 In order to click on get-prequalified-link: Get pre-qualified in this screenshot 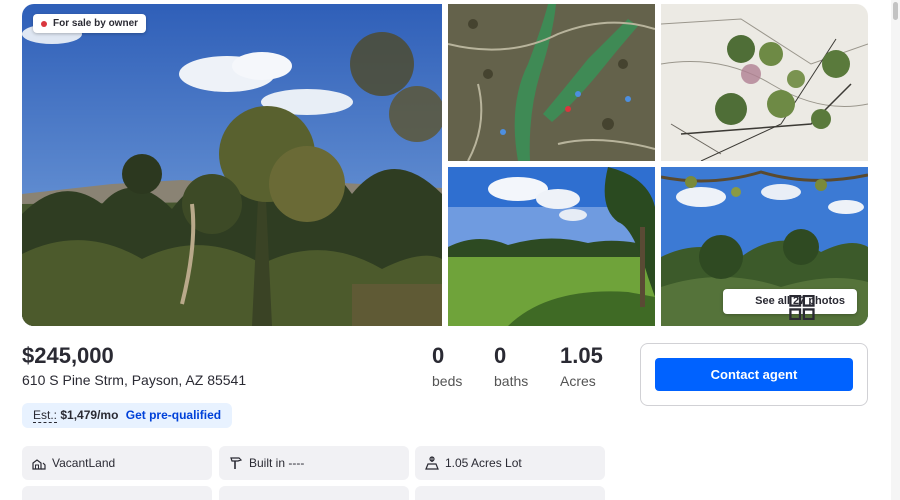, I will do `click(173, 415)`.